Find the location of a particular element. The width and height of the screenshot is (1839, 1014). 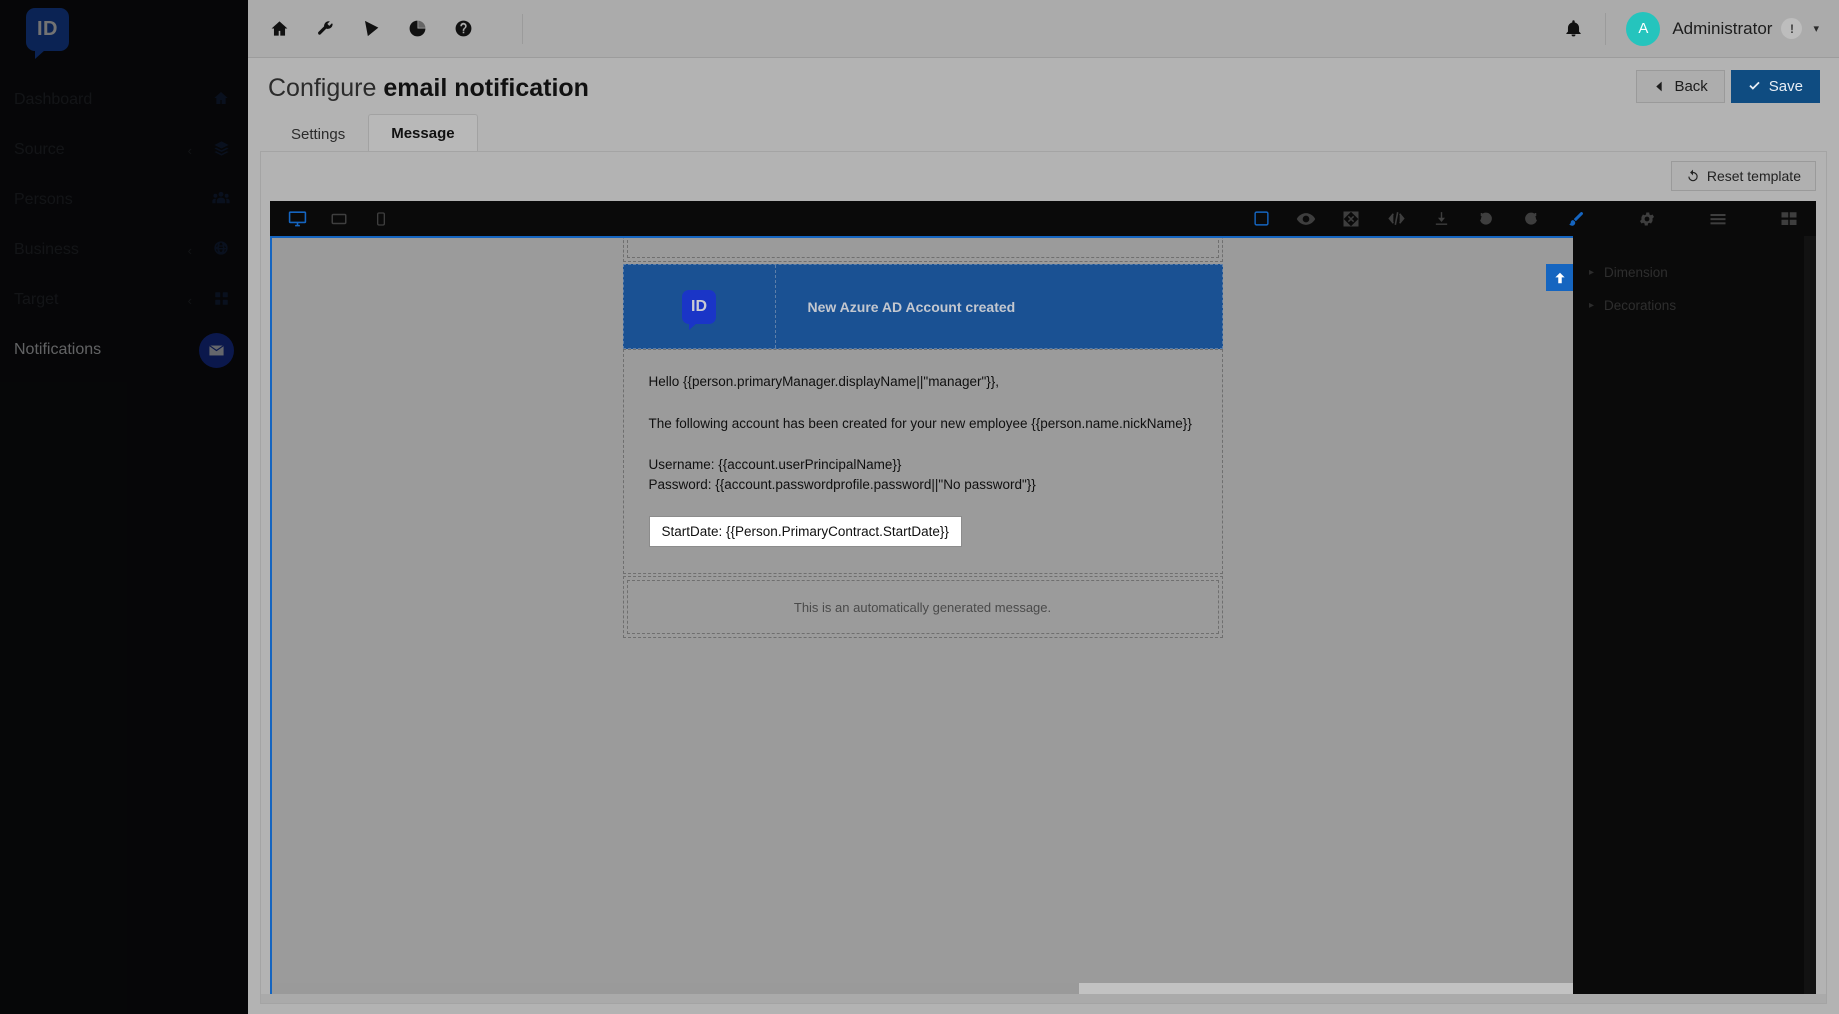

sidebar-item-label: Notifications is located at coordinates (58, 349).